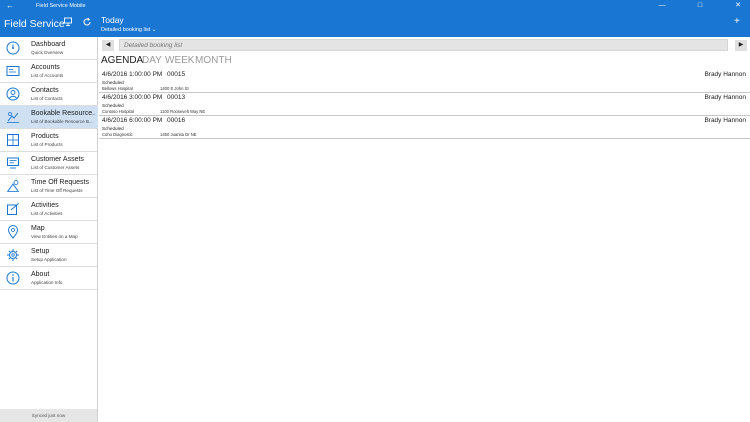  Describe the element at coordinates (13, 48) in the screenshot. I see `dashboard-icon` at that location.